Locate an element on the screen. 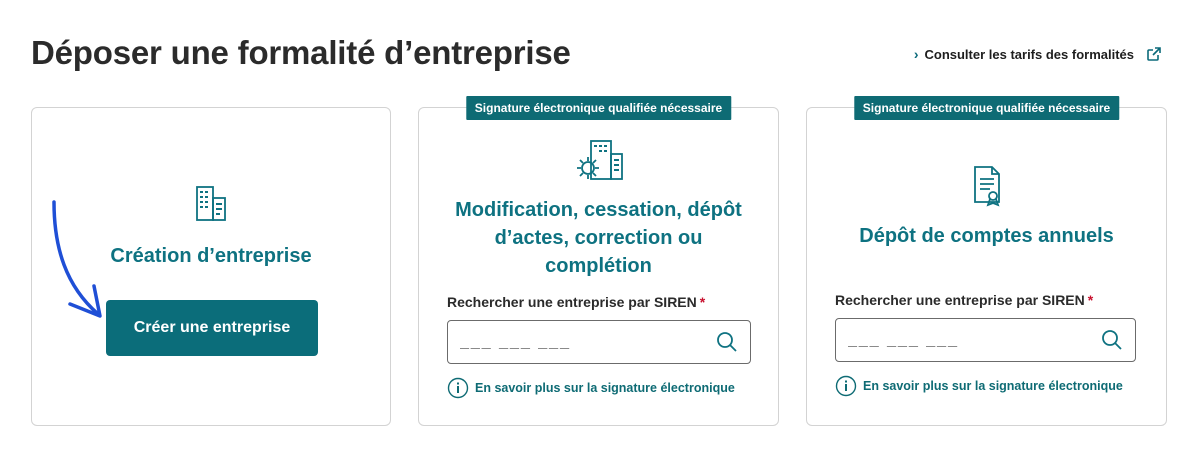  external-link-icon is located at coordinates (1154, 54).